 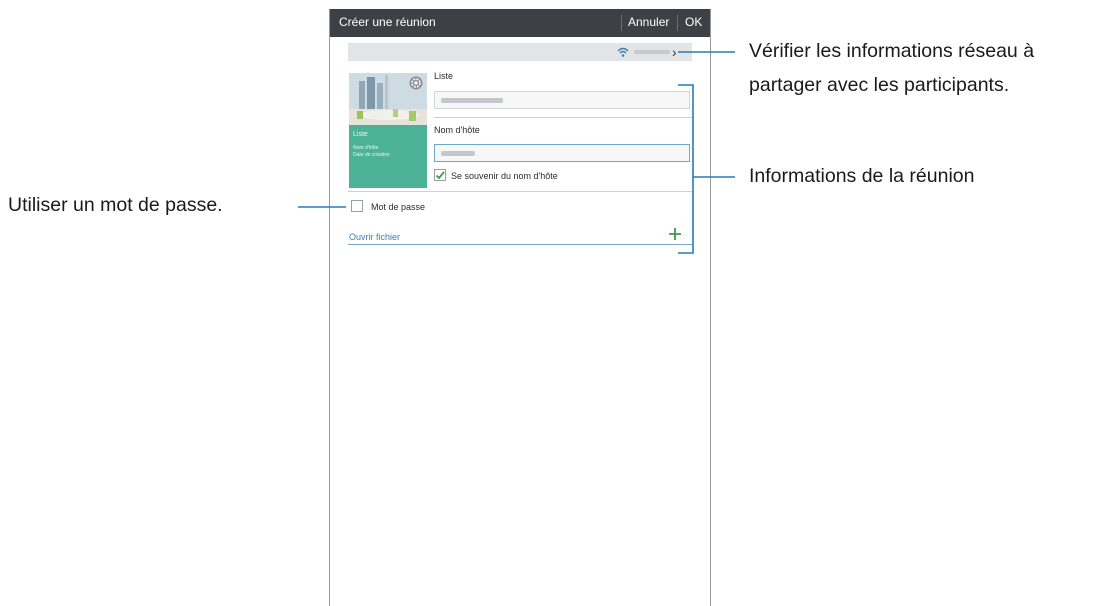 What do you see at coordinates (879, 85) in the screenshot?
I see `network-callout-text-2: partager avec les participants.` at bounding box center [879, 85].